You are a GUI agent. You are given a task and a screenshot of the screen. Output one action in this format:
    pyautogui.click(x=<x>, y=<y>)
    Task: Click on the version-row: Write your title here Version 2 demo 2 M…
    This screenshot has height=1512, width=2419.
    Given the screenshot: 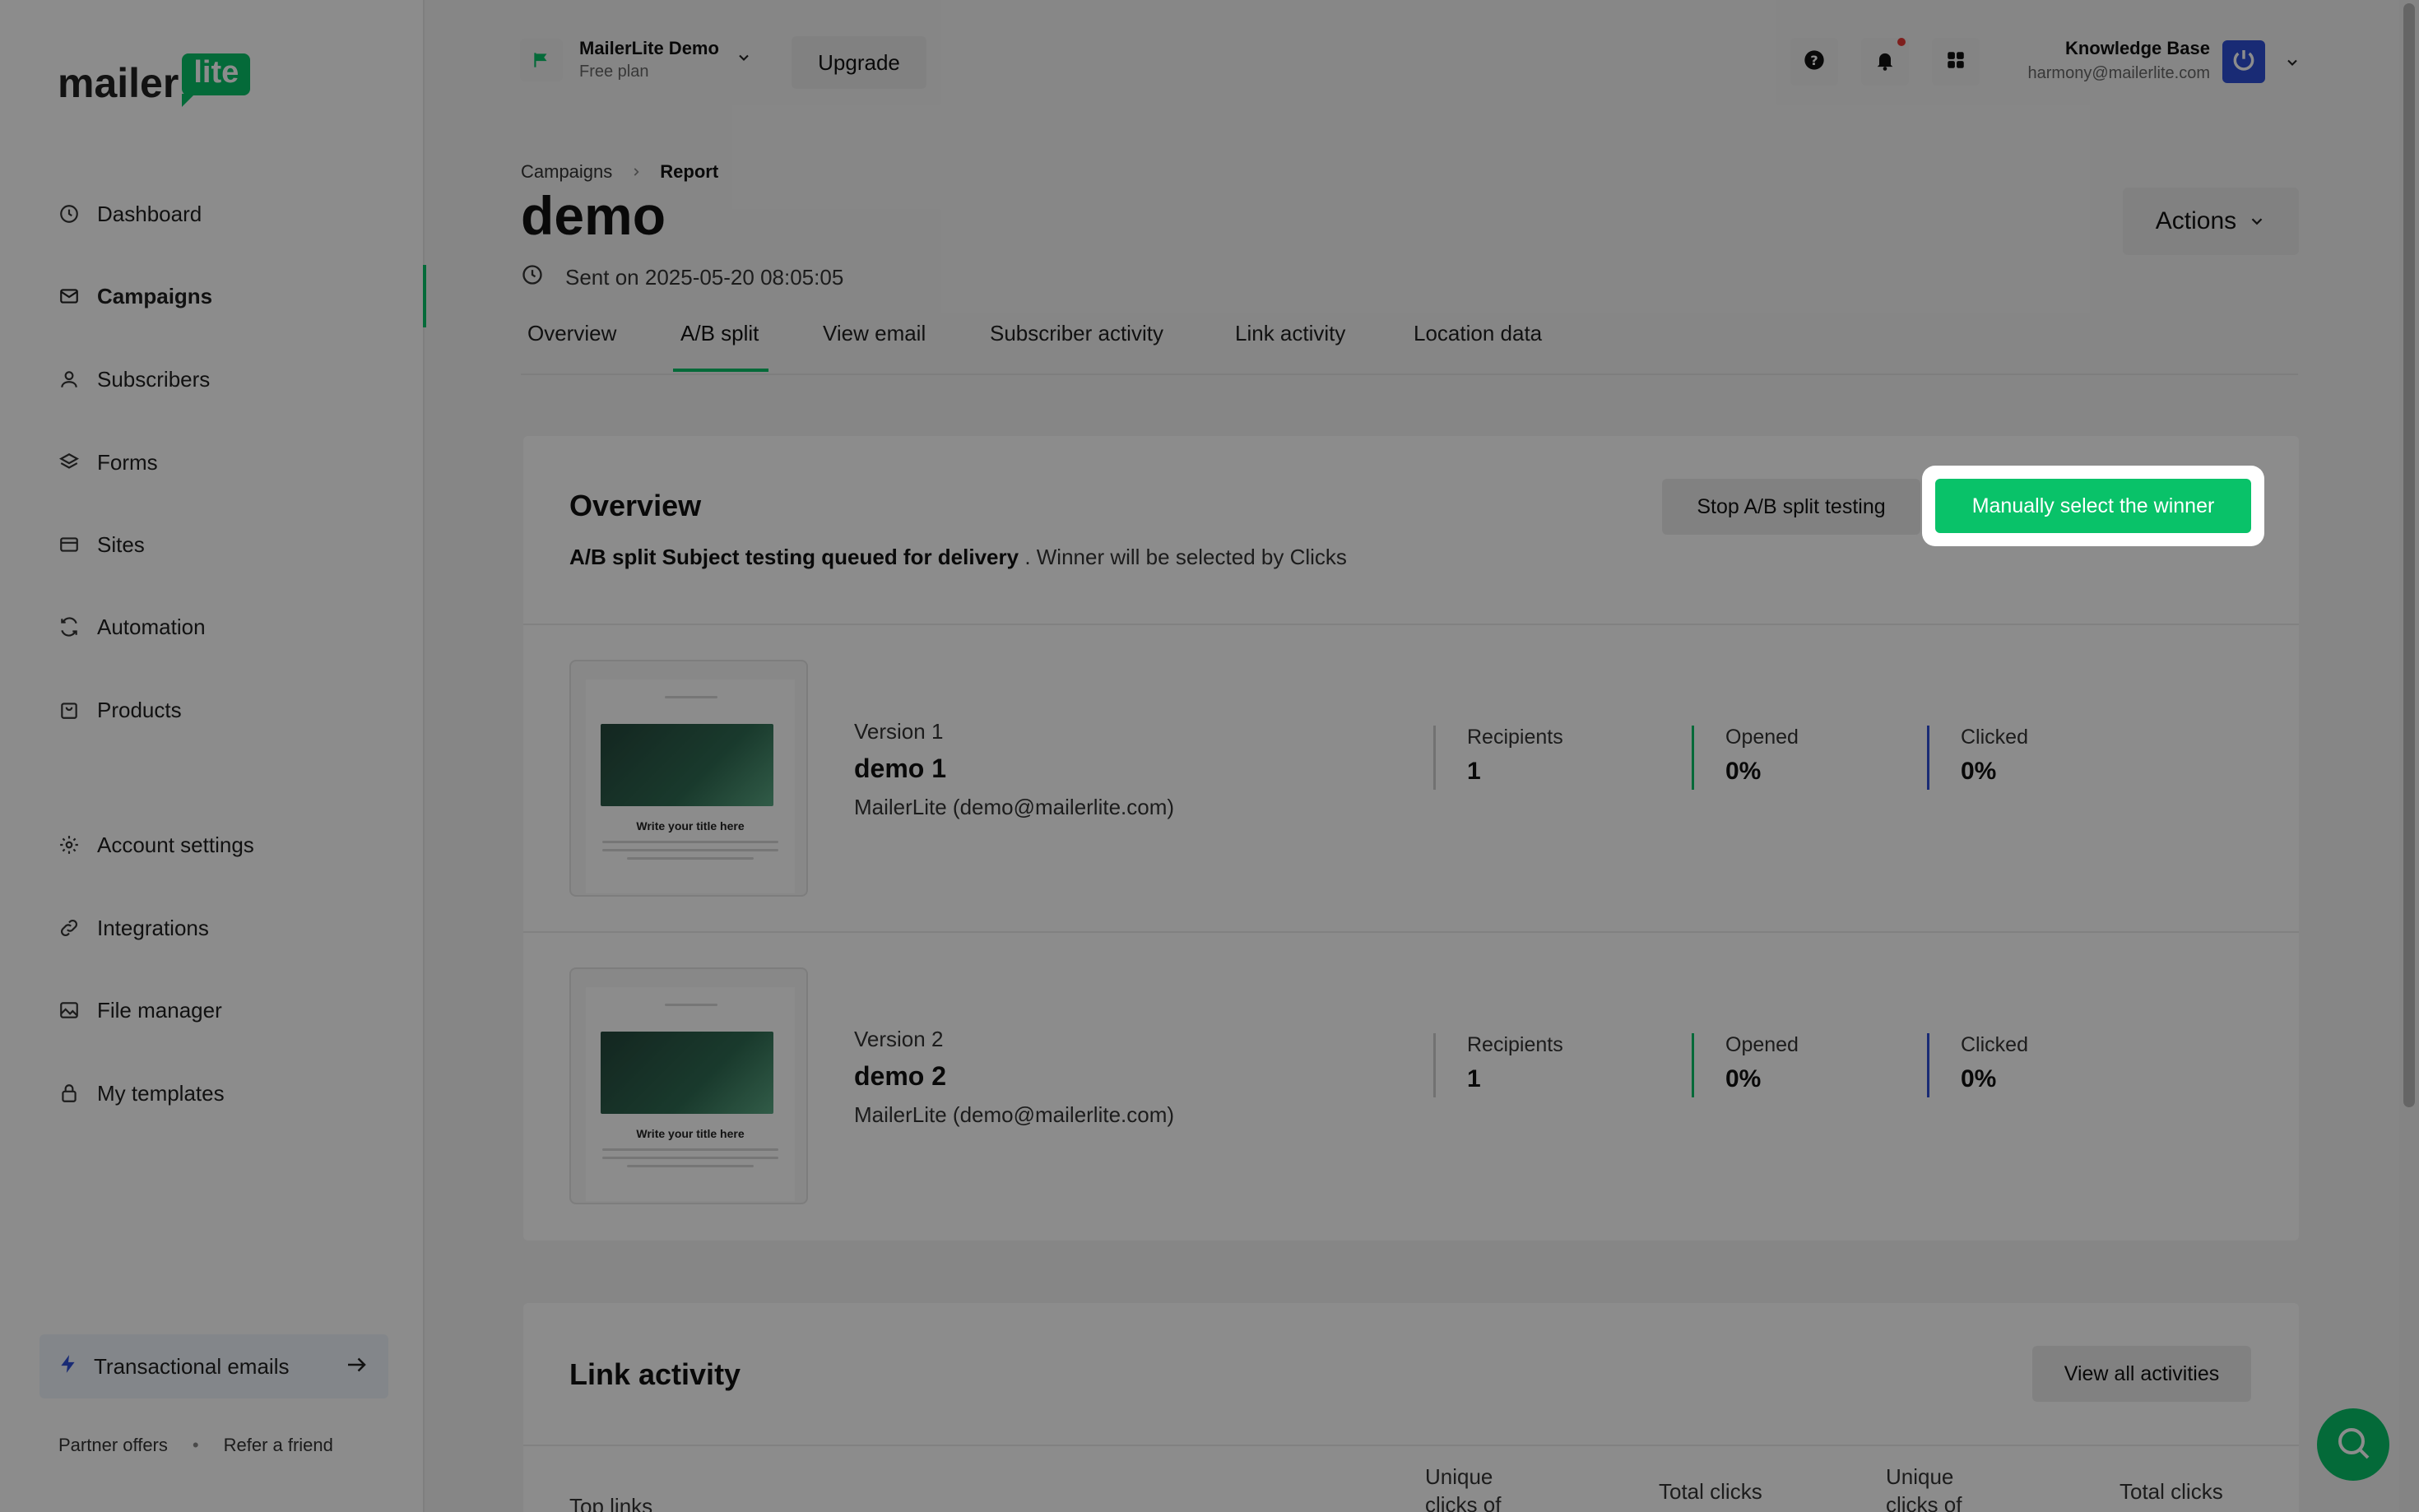 What is the action you would take?
    pyautogui.click(x=1411, y=1087)
    